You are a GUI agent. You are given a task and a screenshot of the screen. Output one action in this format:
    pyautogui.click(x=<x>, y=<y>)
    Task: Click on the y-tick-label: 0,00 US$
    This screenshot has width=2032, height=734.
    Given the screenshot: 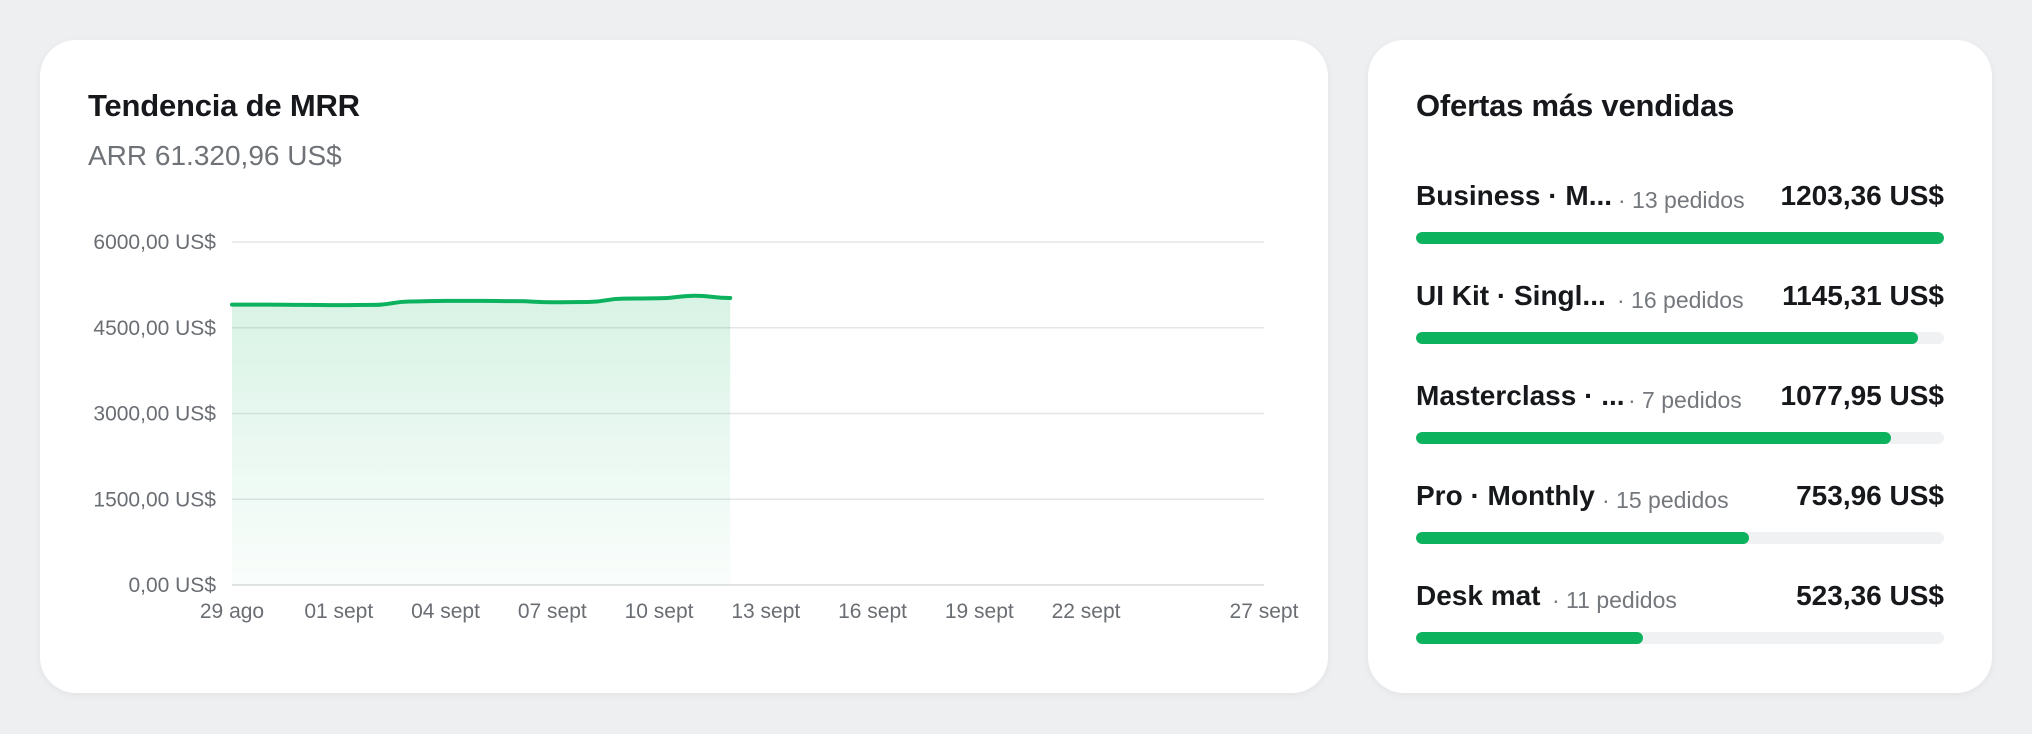 What is the action you would take?
    pyautogui.click(x=172, y=585)
    